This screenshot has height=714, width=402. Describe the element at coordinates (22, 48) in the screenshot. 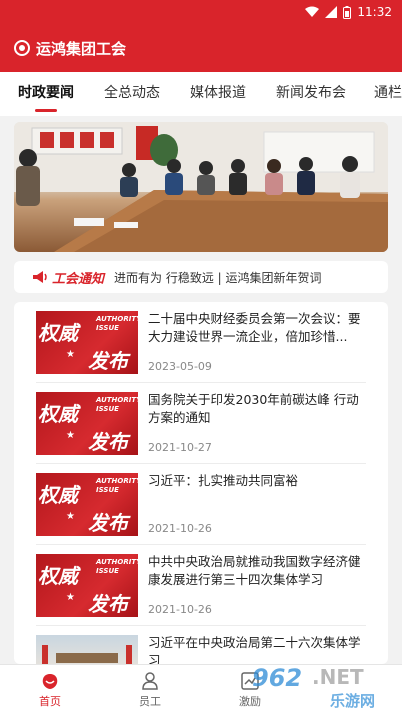

I see `union-logo-icon` at that location.